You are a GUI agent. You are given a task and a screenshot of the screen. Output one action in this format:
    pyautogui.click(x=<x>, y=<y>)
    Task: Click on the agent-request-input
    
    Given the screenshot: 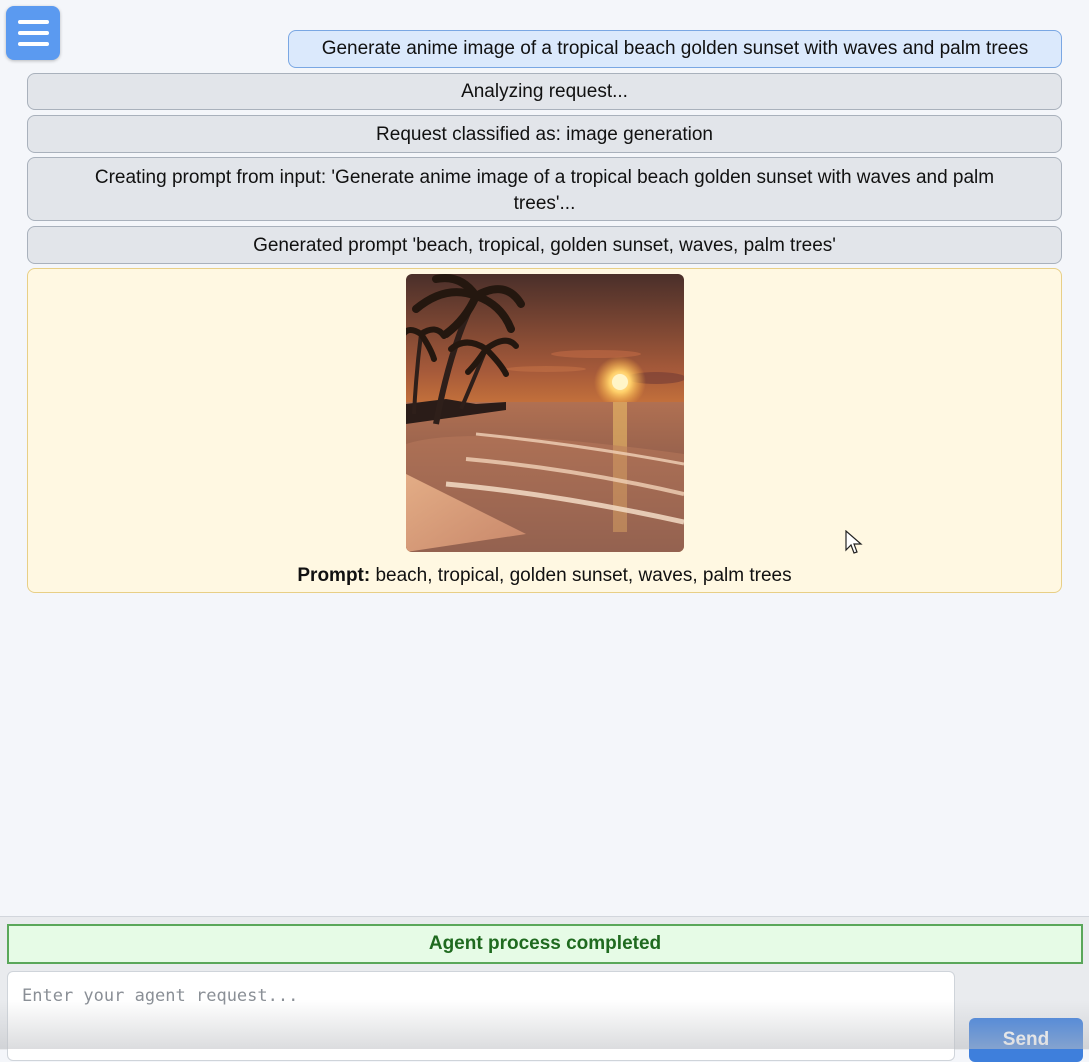 What is the action you would take?
    pyautogui.click(x=481, y=1016)
    